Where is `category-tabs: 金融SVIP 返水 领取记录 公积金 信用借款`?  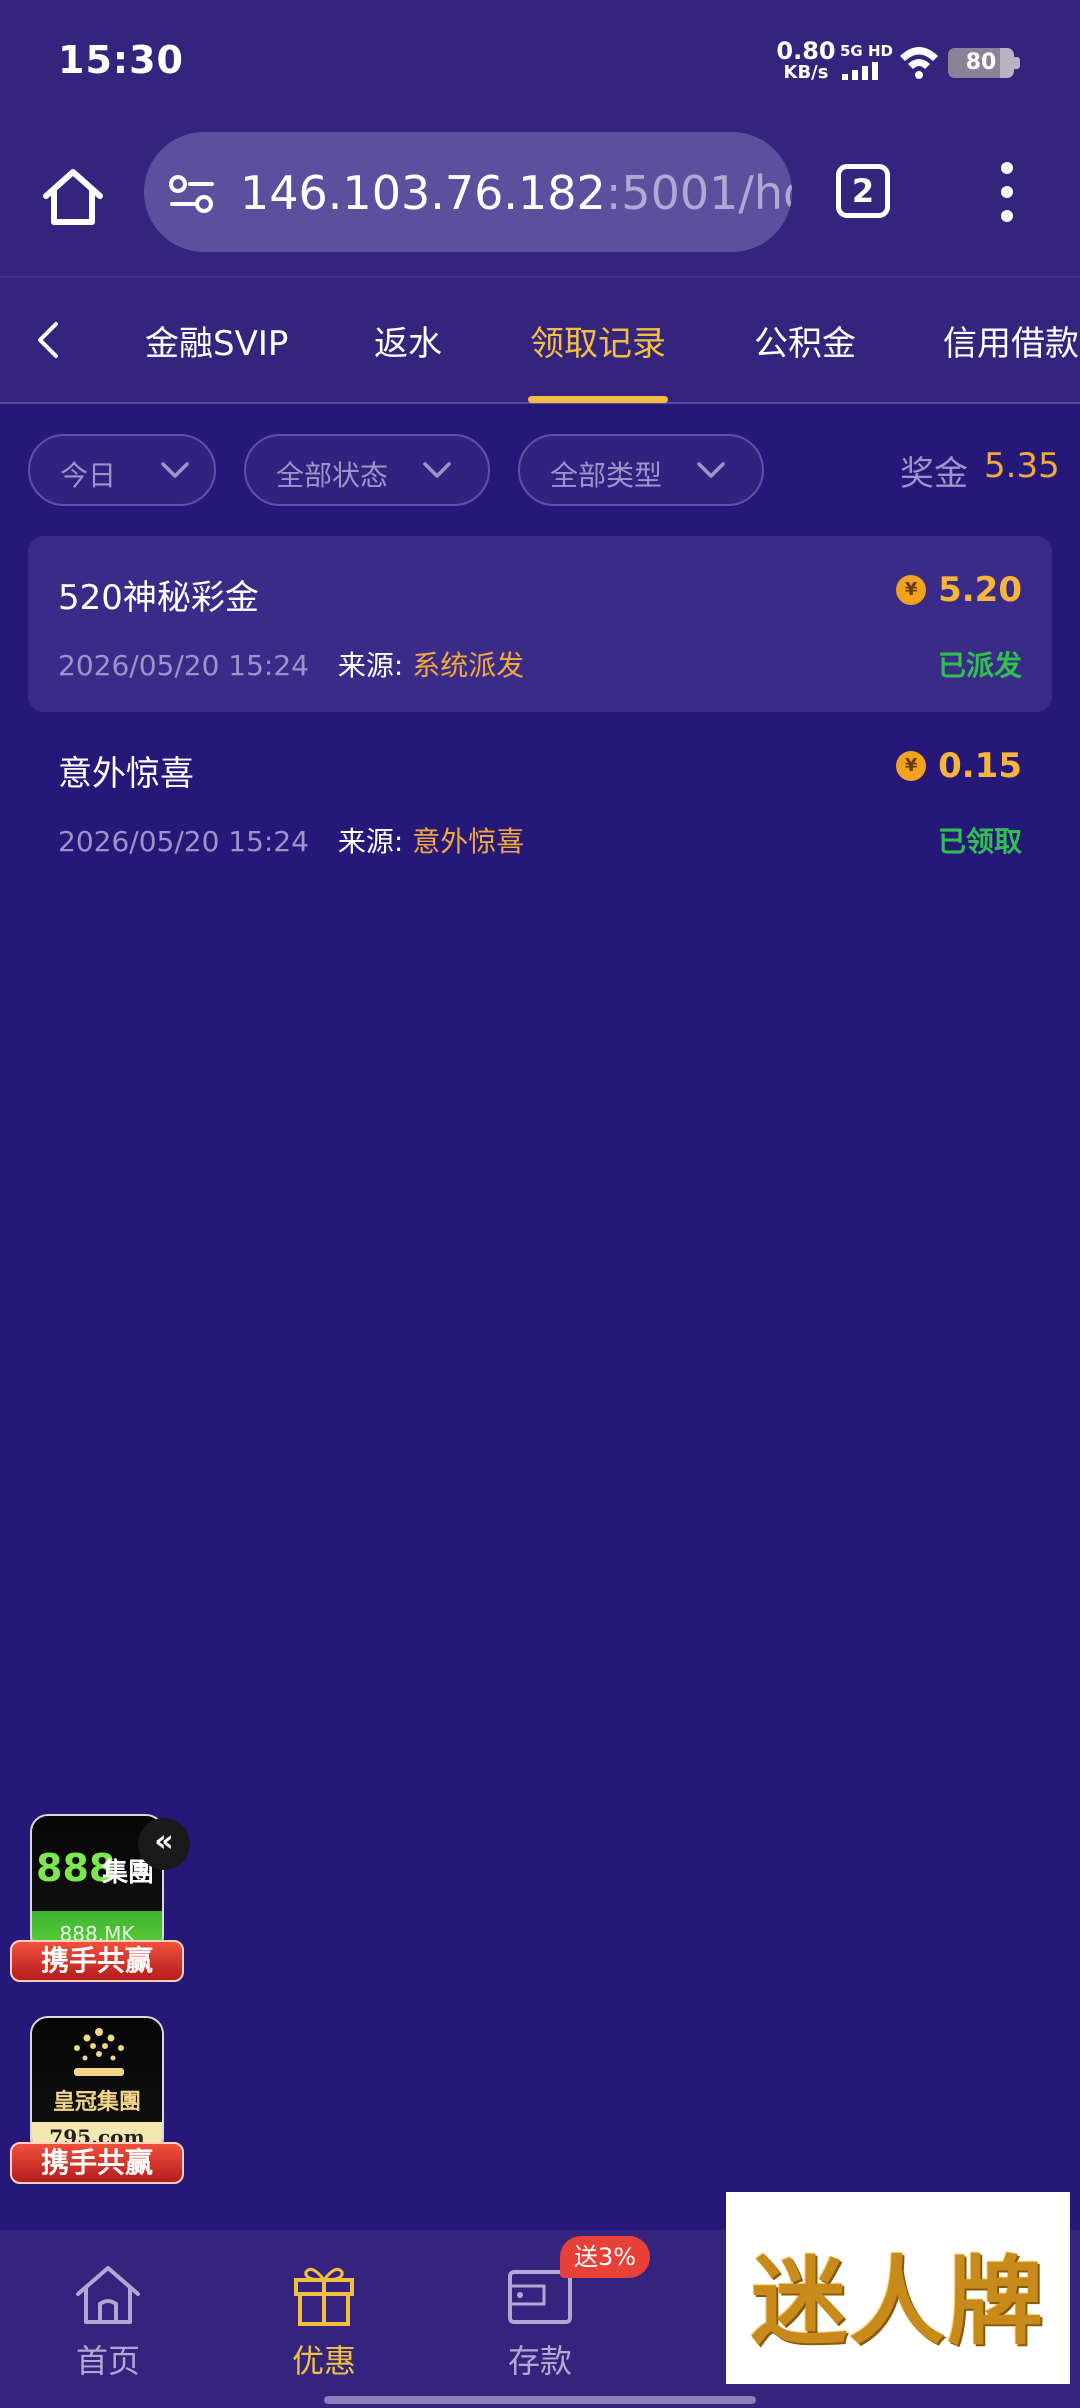
category-tabs: 金融SVIP 返水 领取记录 公积金 信用借款 is located at coordinates (540, 340).